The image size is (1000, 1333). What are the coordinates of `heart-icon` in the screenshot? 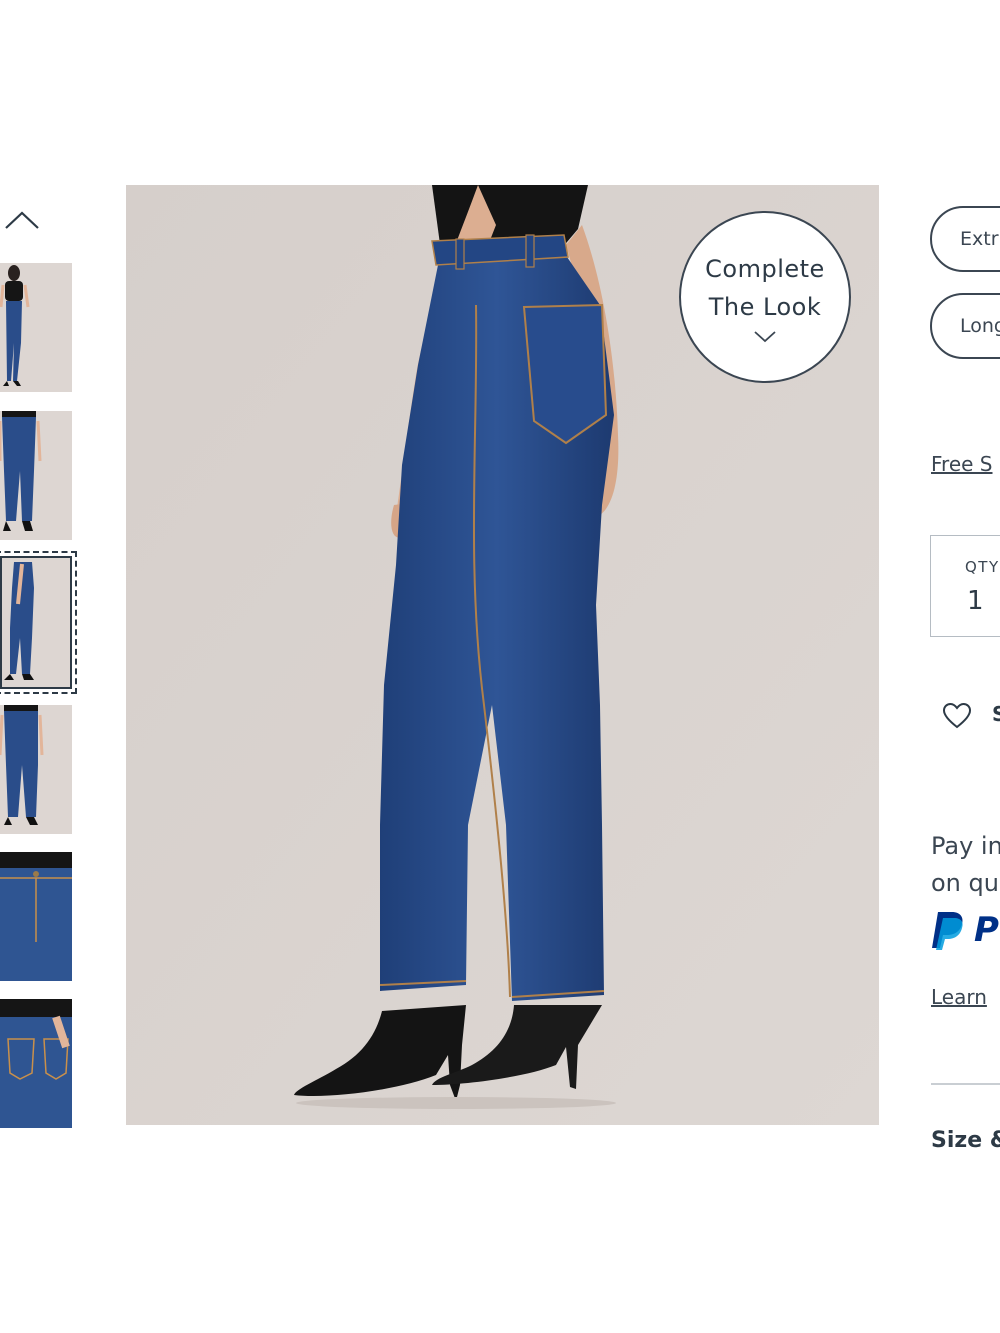 It's located at (957, 716).